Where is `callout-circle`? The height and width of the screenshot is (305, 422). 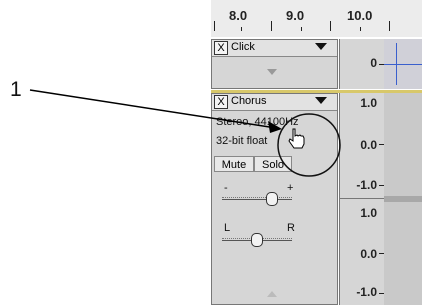
callout-circle is located at coordinates (309, 145).